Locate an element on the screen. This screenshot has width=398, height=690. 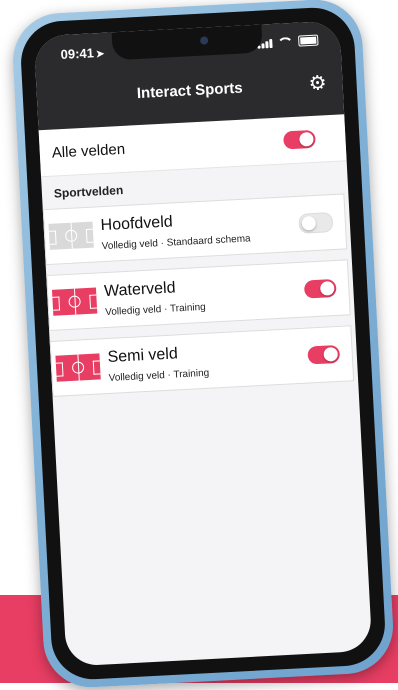
field-card-waterveld: Waterveld Volledig veld · Training is located at coordinates (198, 295).